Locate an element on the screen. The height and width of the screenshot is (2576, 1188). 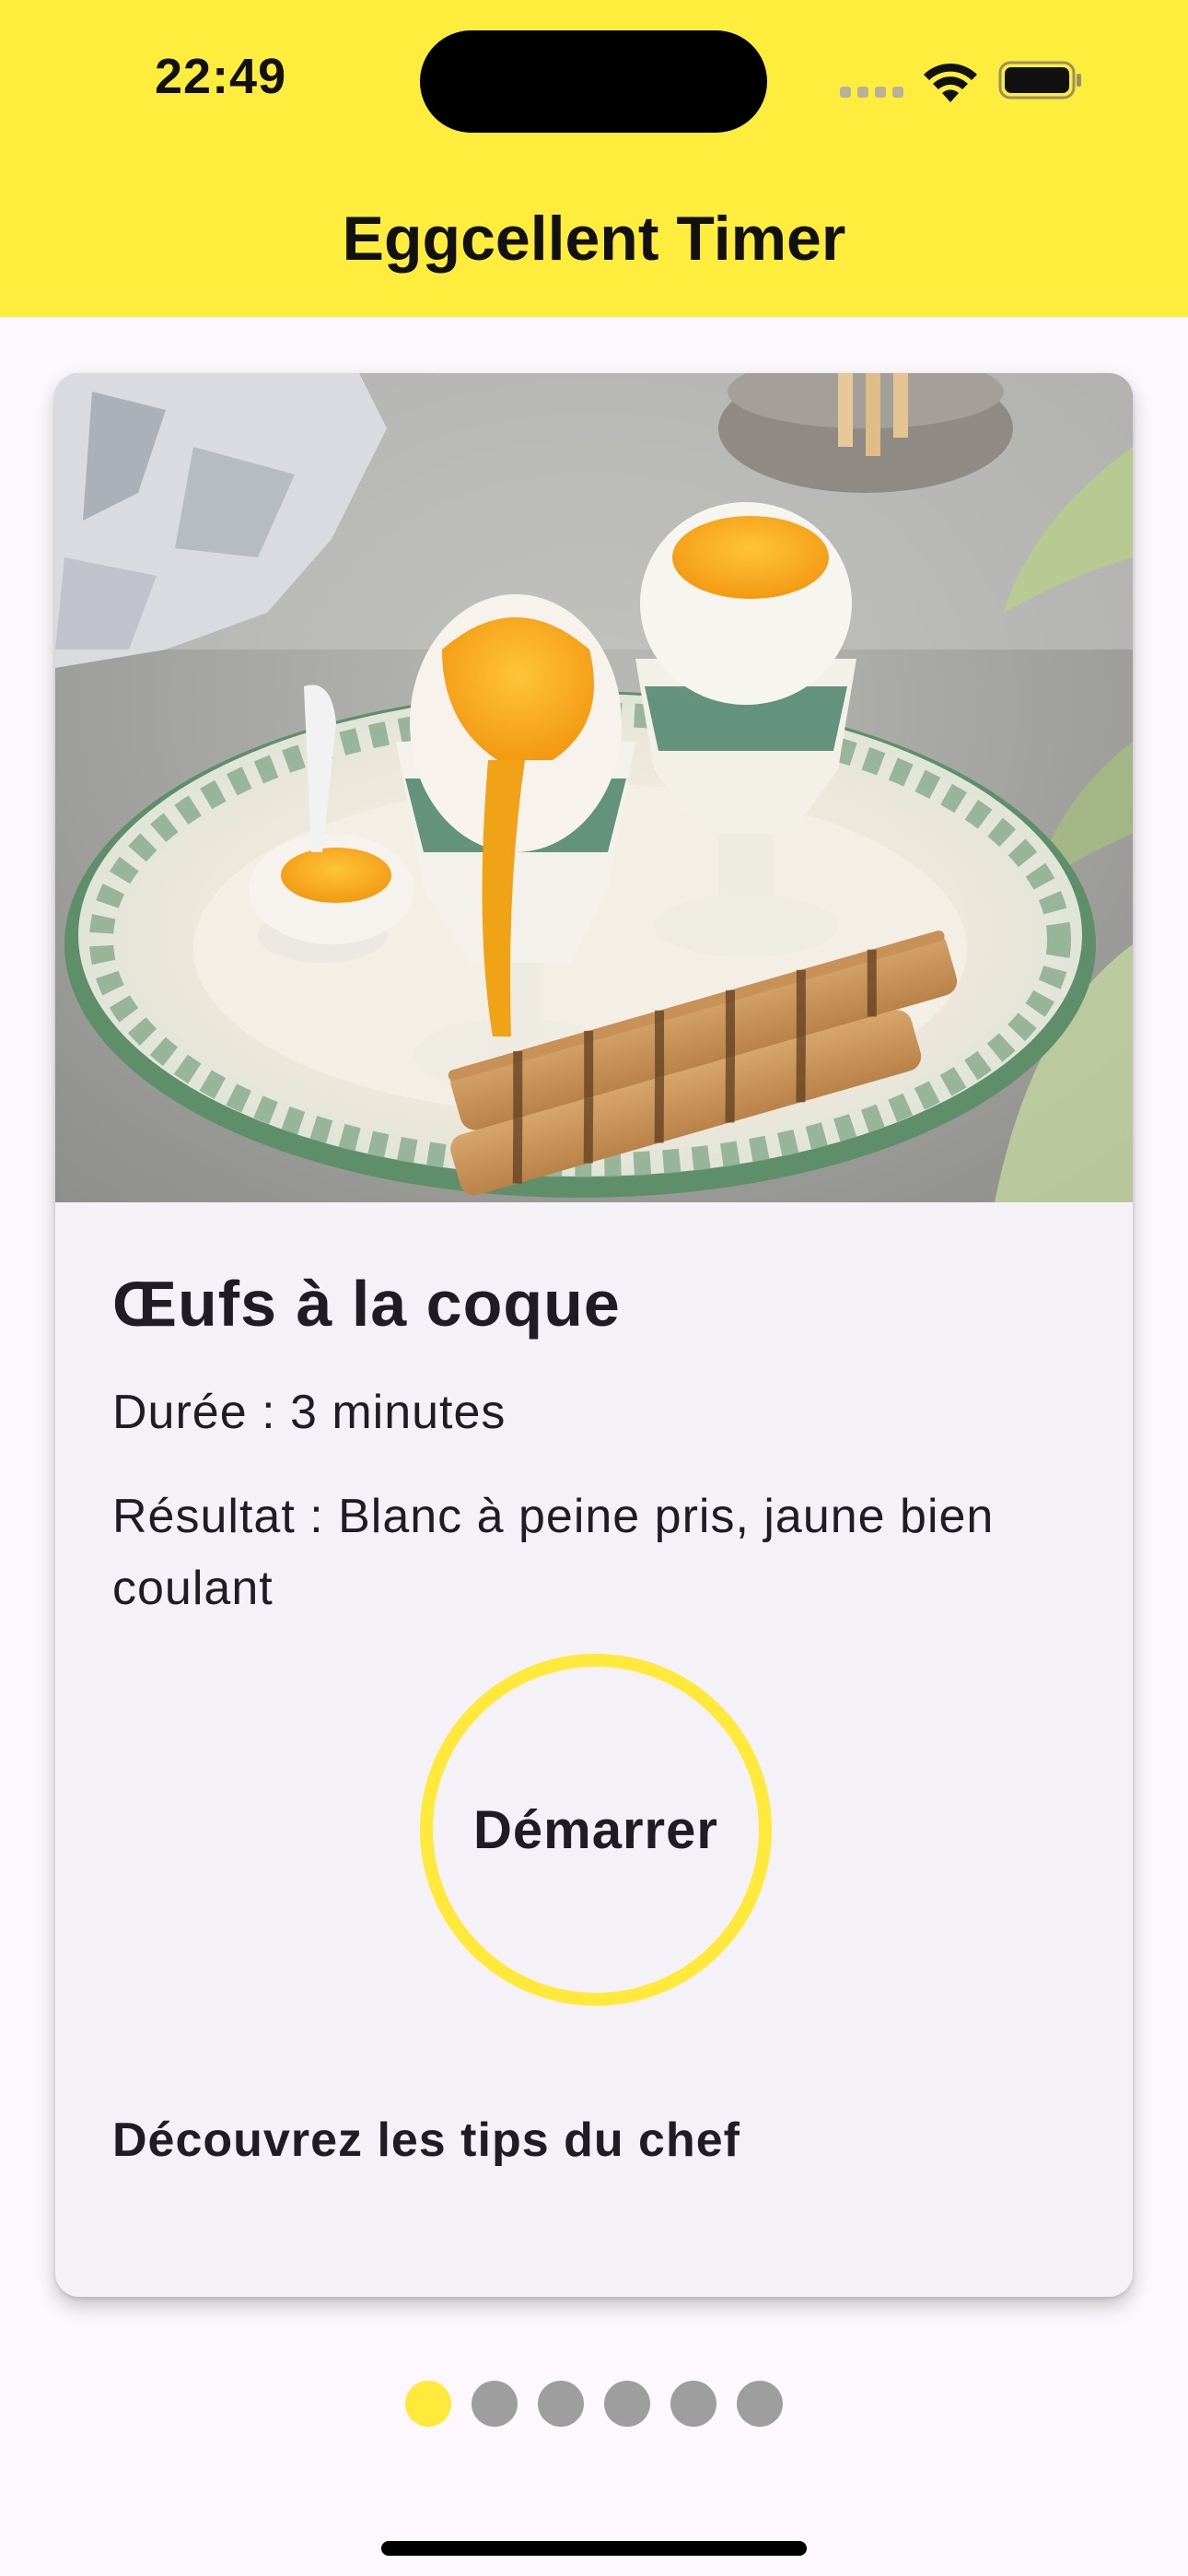
recipe-duration: Durée : 3 minutes is located at coordinates (309, 1412).